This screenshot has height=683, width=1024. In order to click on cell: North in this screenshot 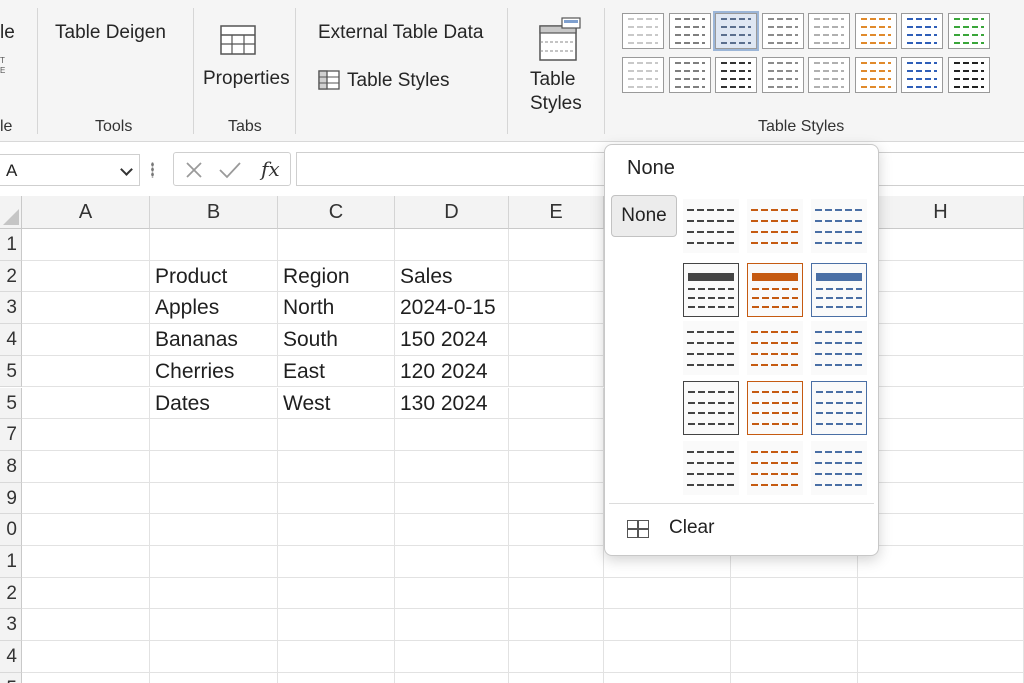, I will do `click(336, 308)`.